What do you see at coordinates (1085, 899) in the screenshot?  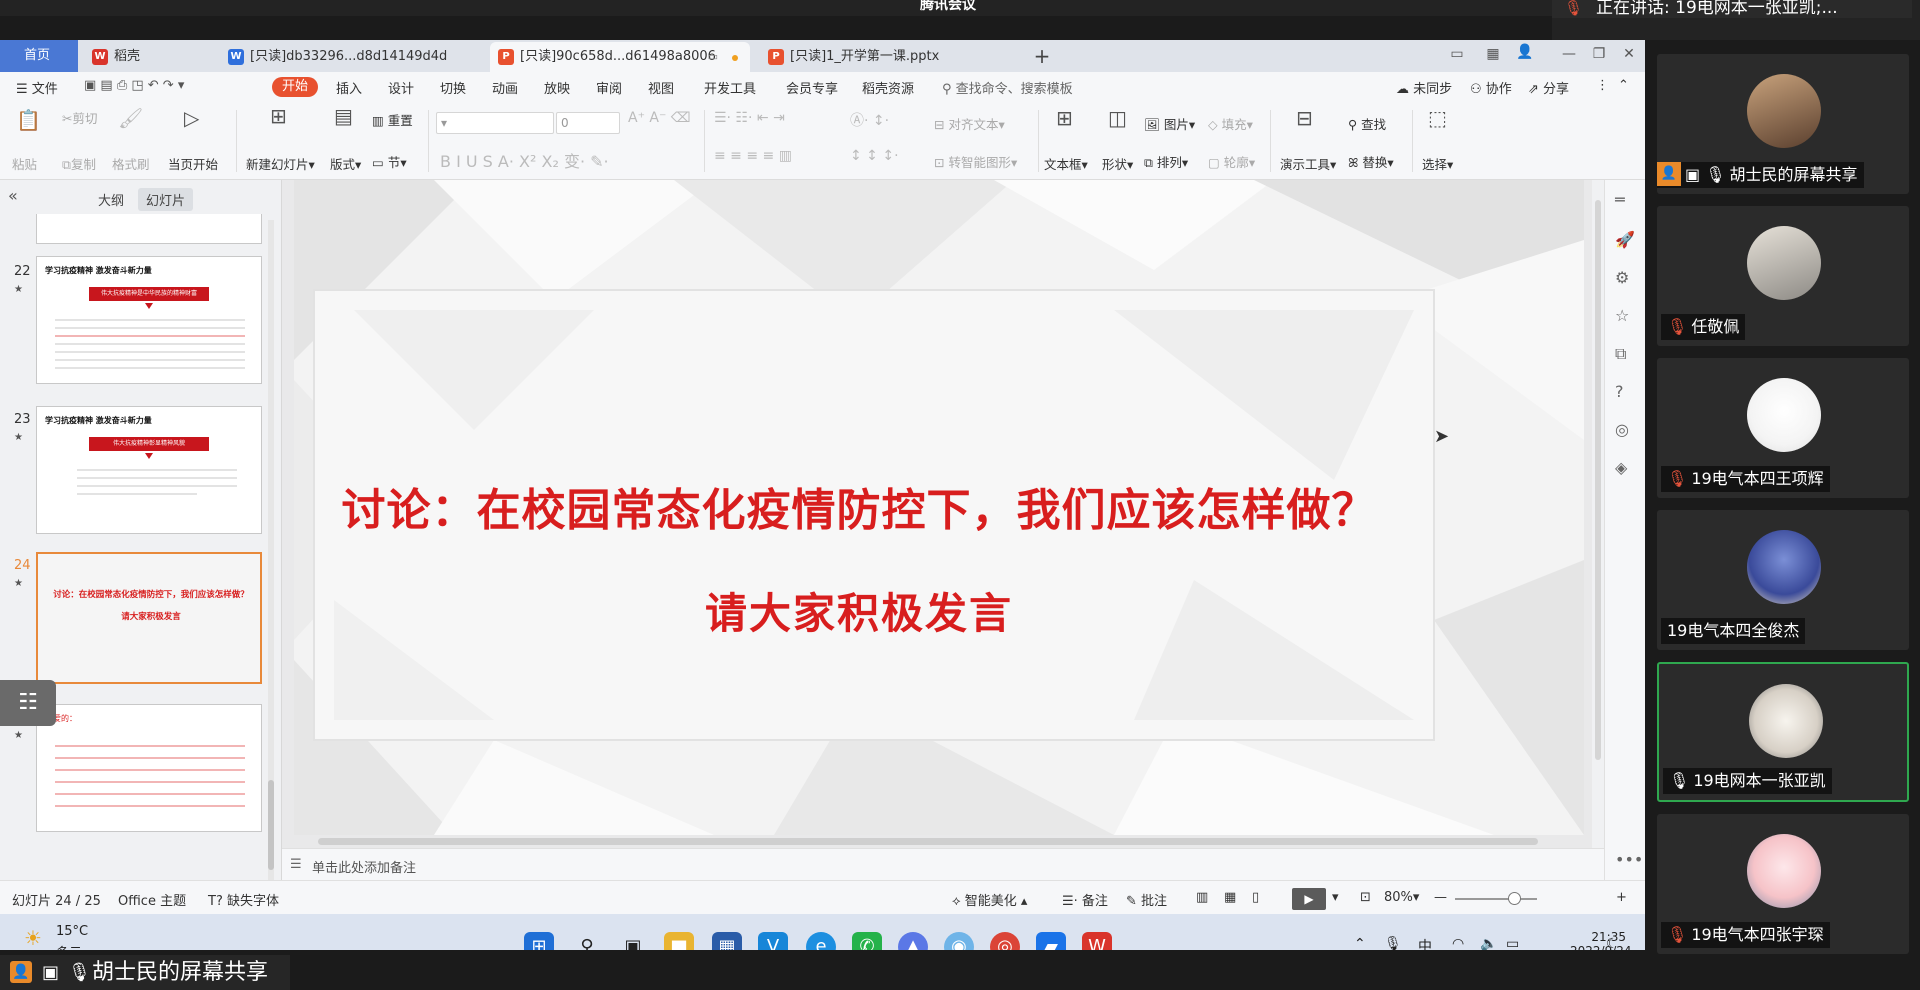 I see `notes-toggle: ☰· 备注` at bounding box center [1085, 899].